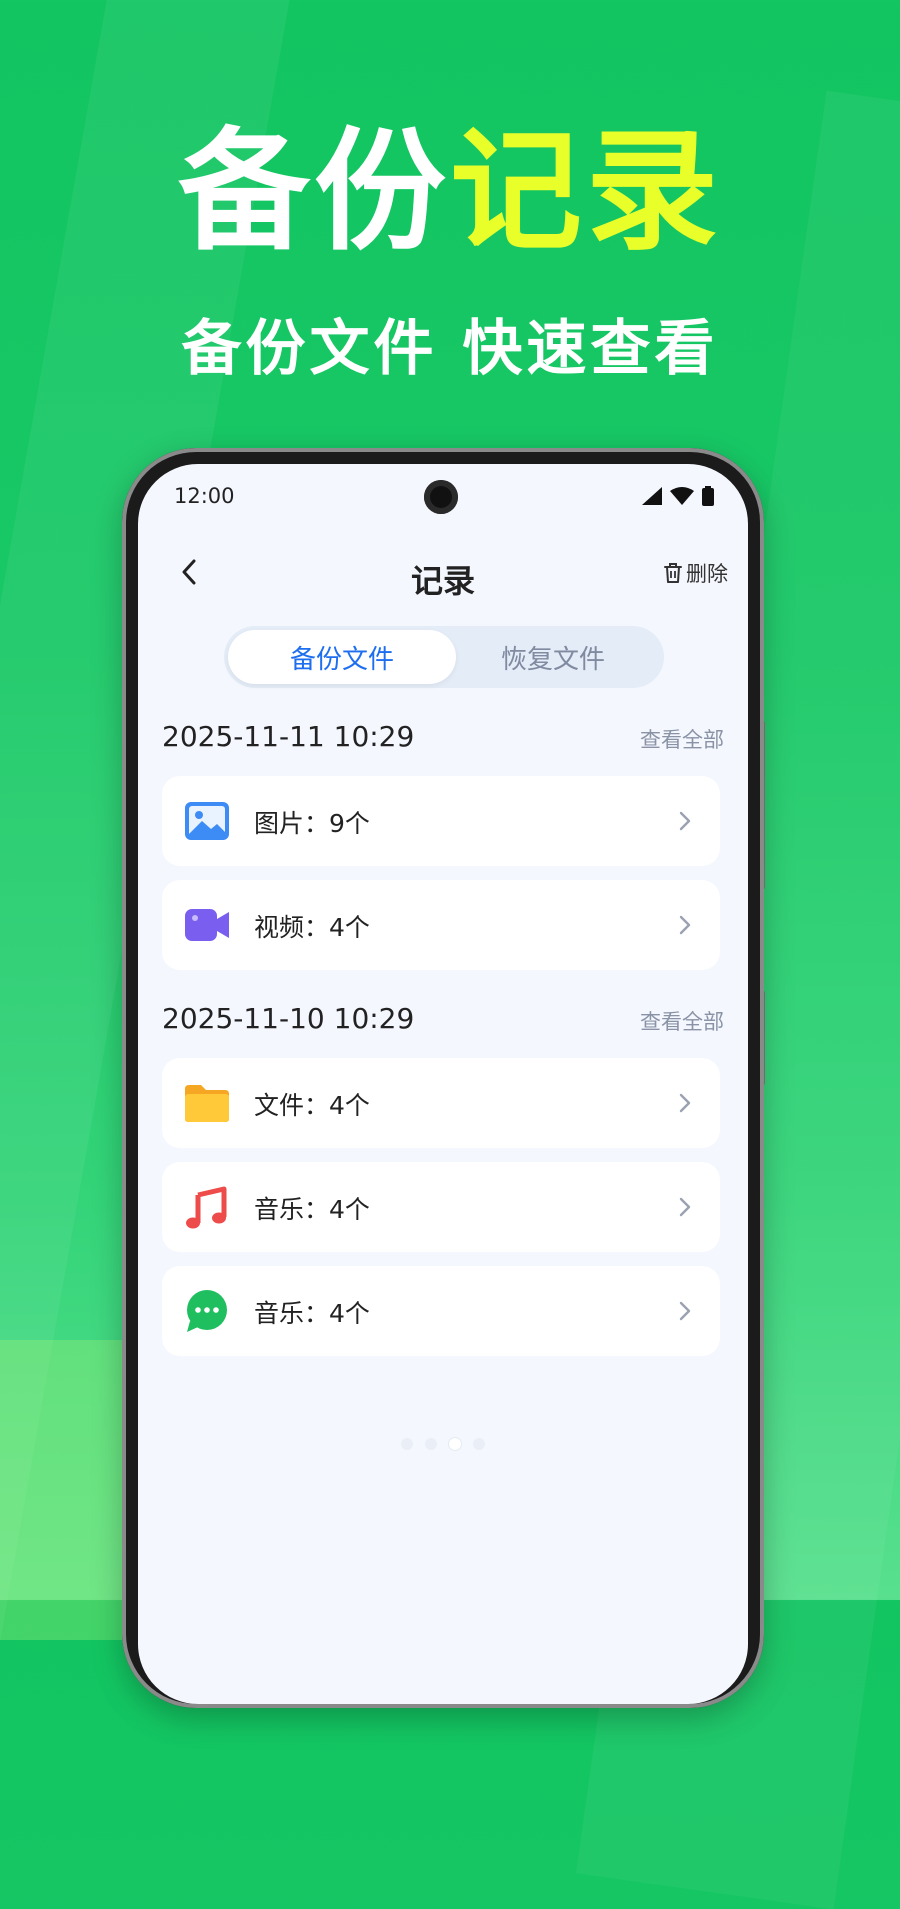 The image size is (900, 1909). I want to click on page-title: 记录, so click(442, 581).